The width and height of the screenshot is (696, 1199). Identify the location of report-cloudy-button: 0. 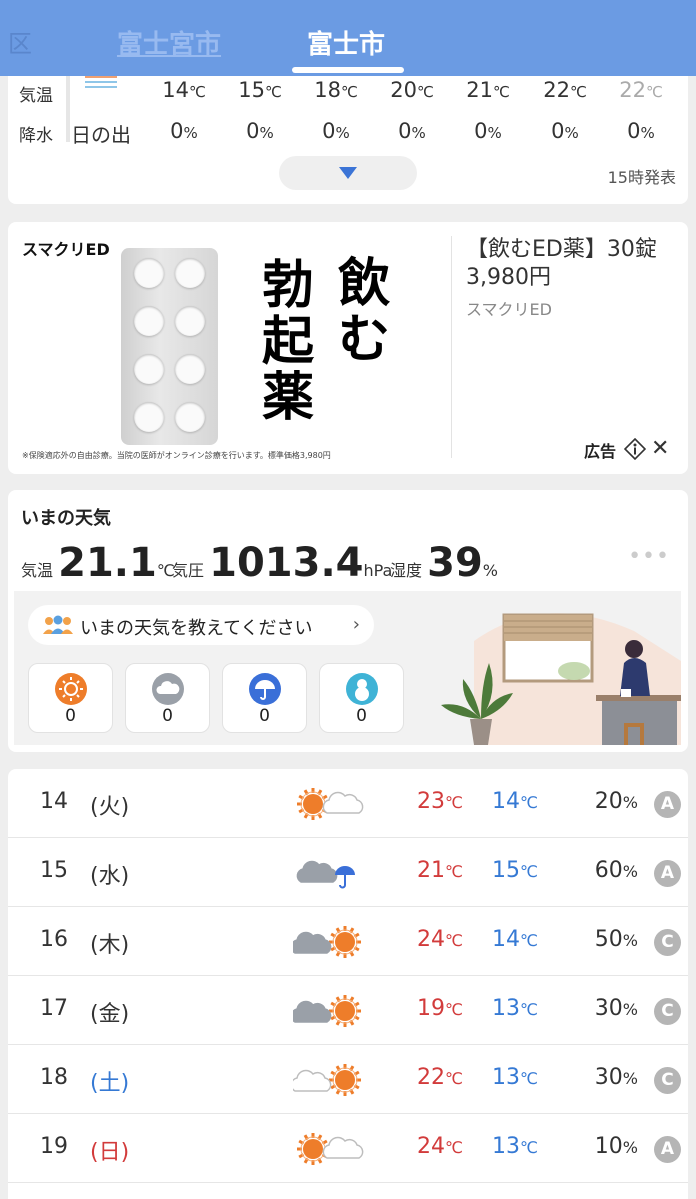
(167, 698).